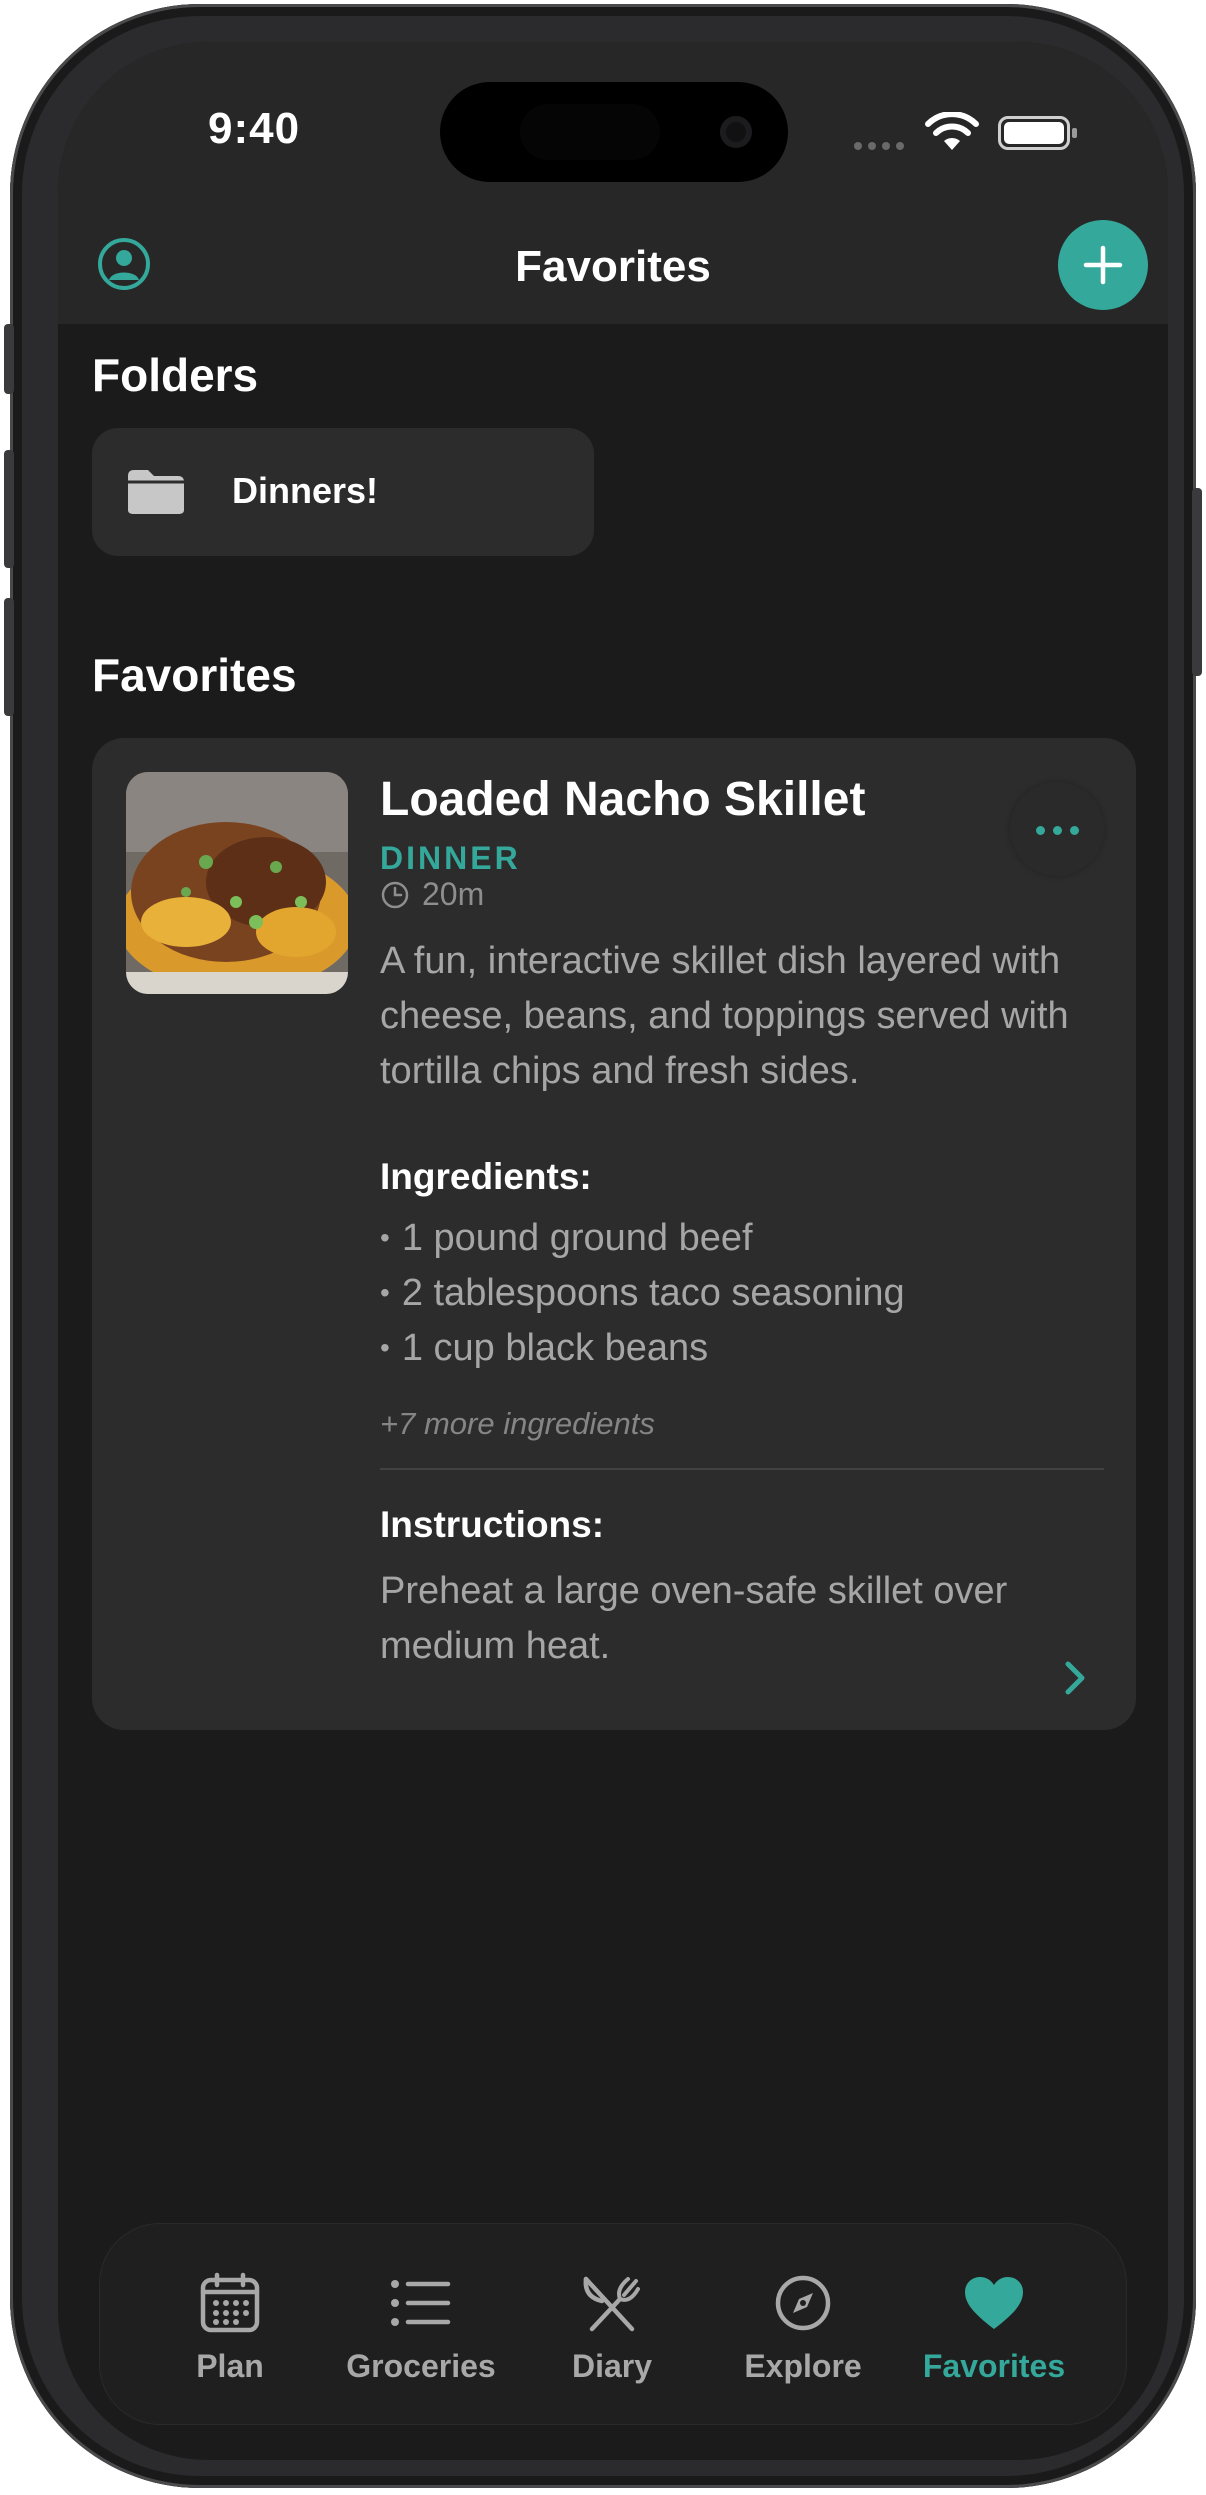  I want to click on tab-plan: Plan, so click(230, 2327).